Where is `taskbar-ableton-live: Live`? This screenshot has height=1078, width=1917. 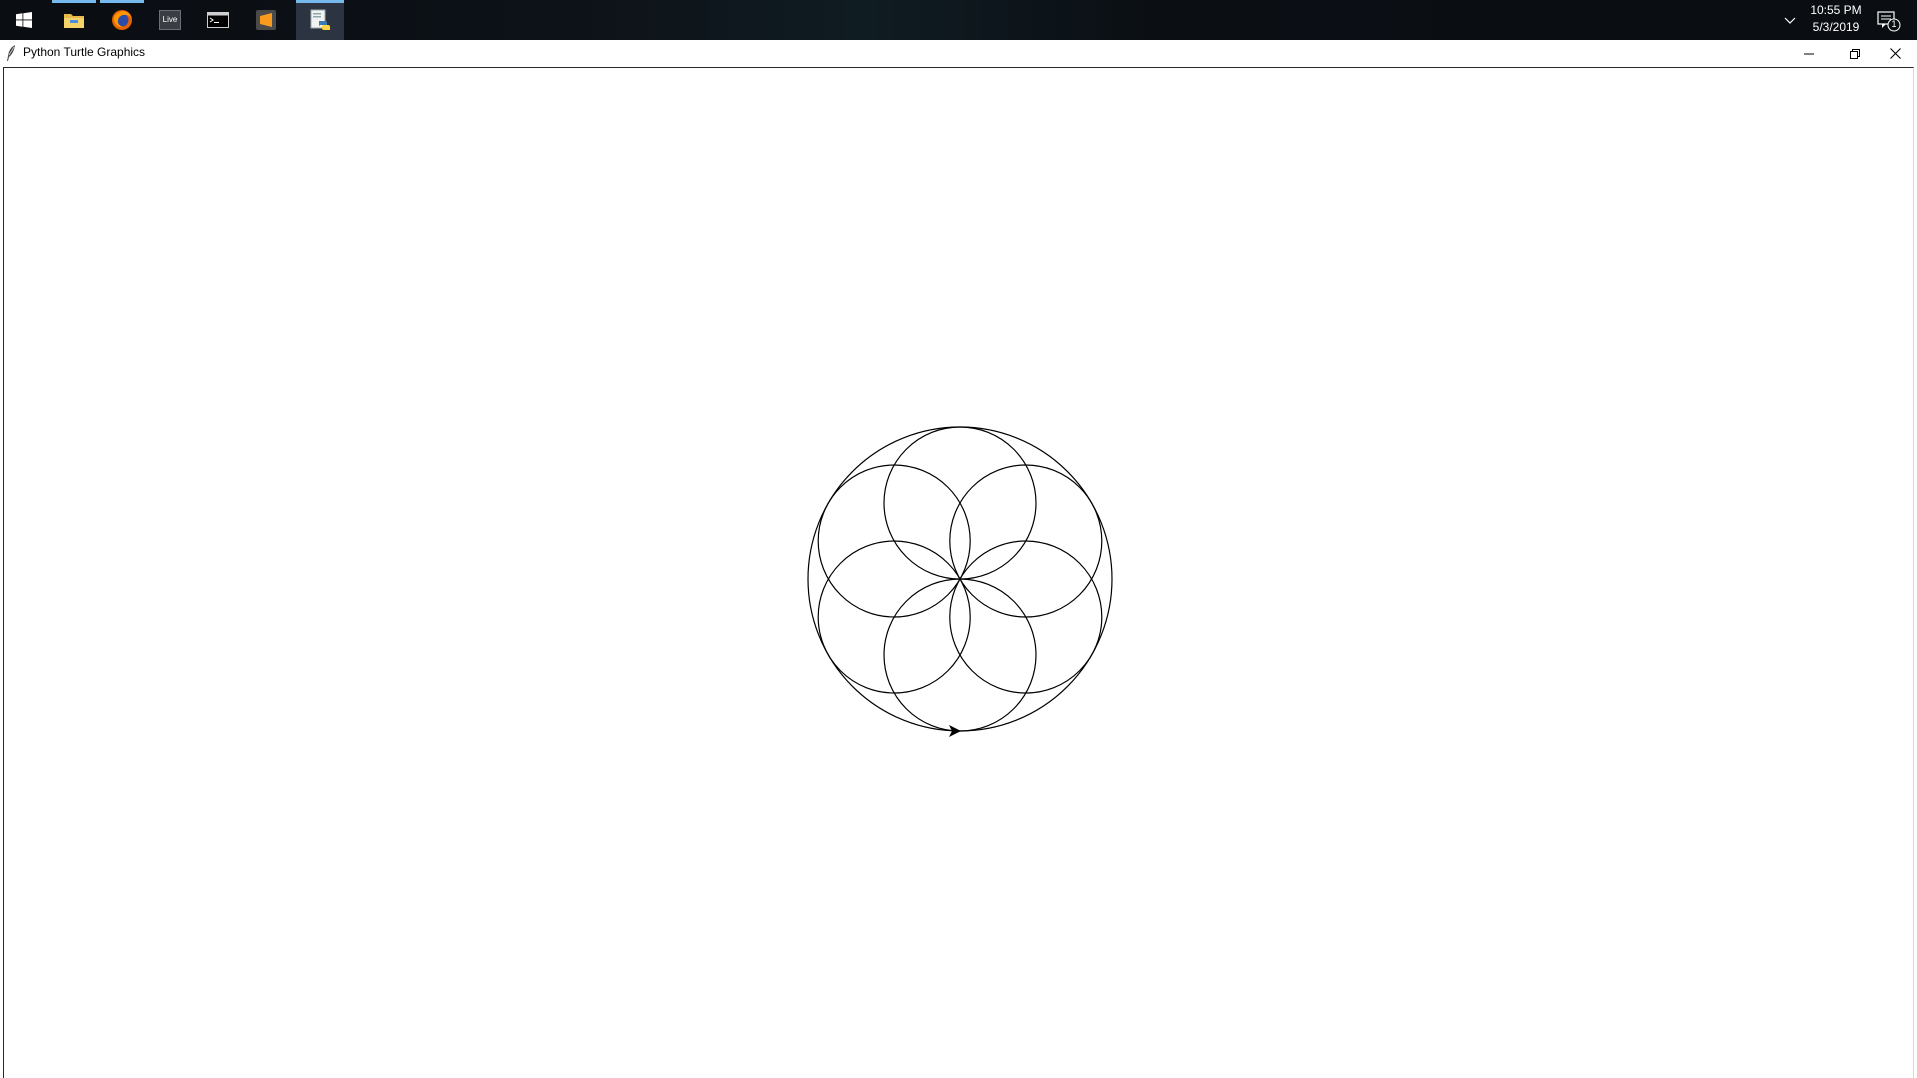 taskbar-ableton-live: Live is located at coordinates (170, 20).